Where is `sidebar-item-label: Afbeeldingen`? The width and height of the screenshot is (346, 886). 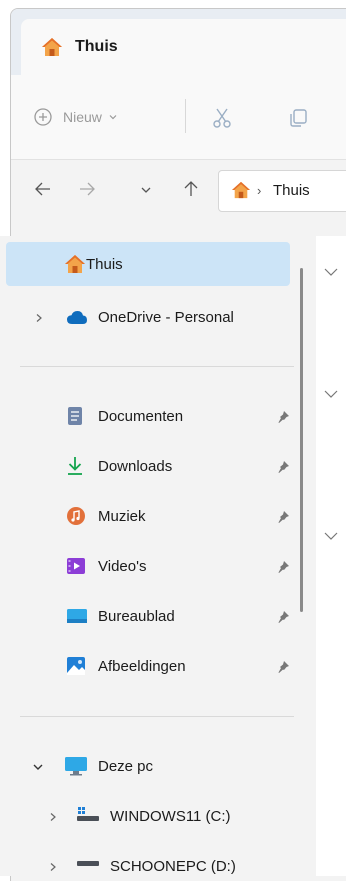
sidebar-item-label: Afbeeldingen is located at coordinates (142, 666).